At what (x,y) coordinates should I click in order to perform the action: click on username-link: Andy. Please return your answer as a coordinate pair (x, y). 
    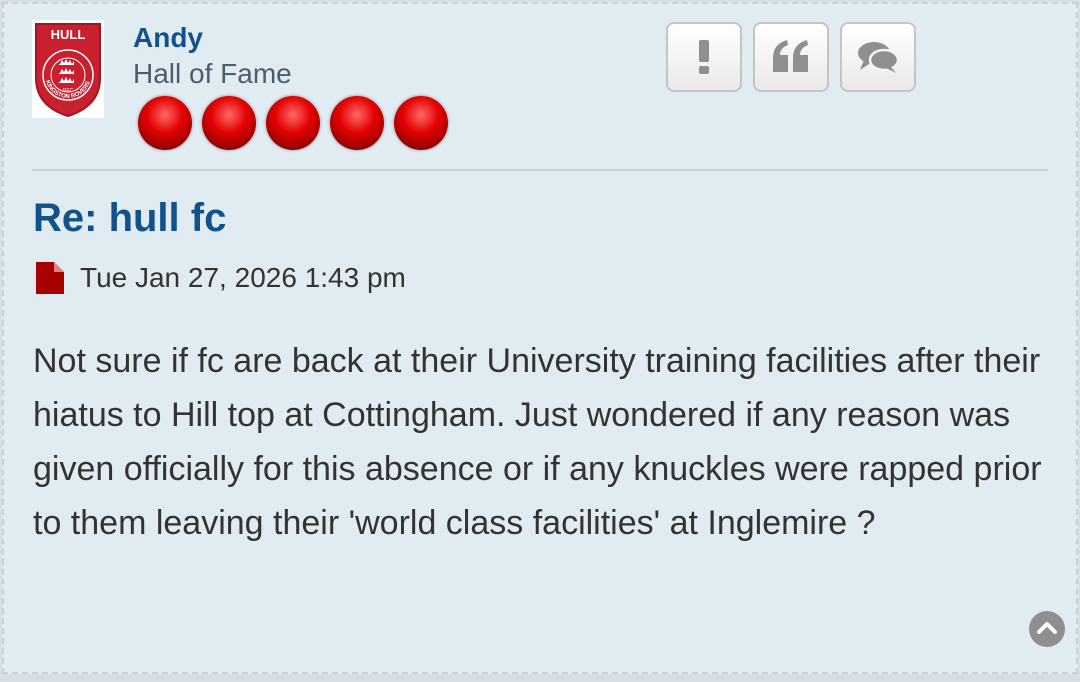
    Looking at the image, I should click on (168, 38).